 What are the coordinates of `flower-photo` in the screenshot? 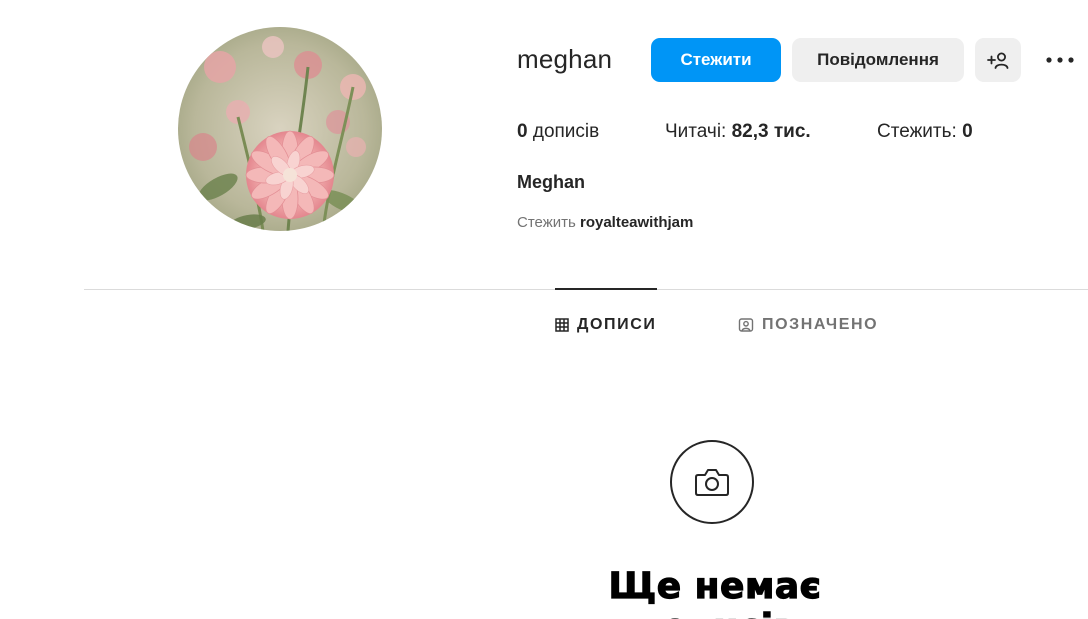 It's located at (280, 129).